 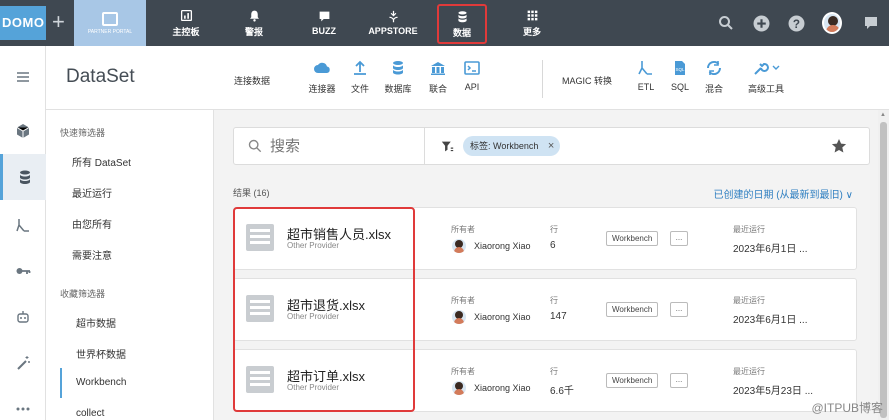 I want to click on nav-appstore-label: APPSTORE, so click(x=393, y=31).